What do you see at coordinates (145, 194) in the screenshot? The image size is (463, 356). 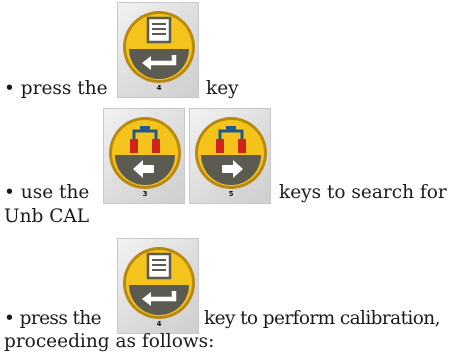 I see `key-number: 3` at bounding box center [145, 194].